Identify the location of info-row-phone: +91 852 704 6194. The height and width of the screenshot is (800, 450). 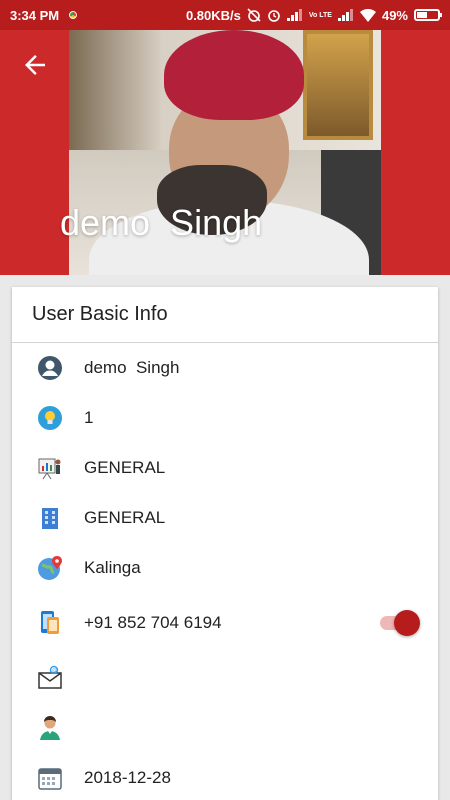
(225, 623).